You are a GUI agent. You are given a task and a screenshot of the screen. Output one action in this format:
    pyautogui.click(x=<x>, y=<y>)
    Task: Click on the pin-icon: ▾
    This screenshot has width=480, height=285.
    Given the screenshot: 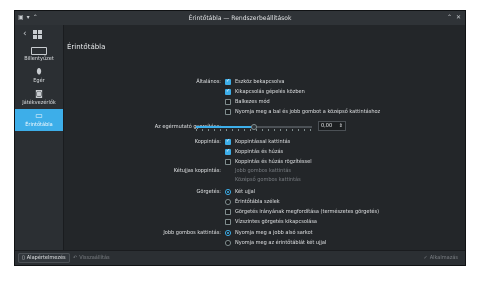 What is the action you would take?
    pyautogui.click(x=28, y=18)
    